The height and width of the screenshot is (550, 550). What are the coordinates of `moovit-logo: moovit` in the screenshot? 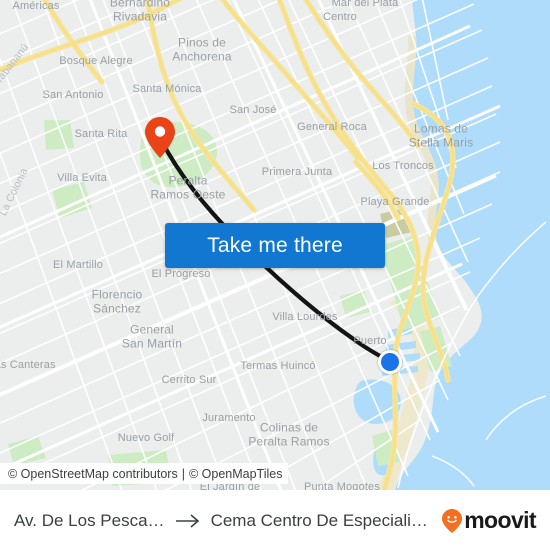 It's located at (489, 520).